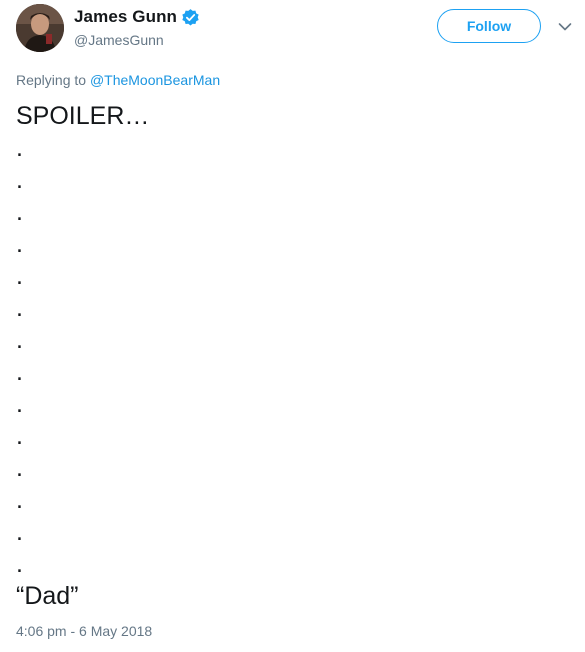 The width and height of the screenshot is (585, 652). What do you see at coordinates (190, 17) in the screenshot?
I see `verified-badge-icon` at bounding box center [190, 17].